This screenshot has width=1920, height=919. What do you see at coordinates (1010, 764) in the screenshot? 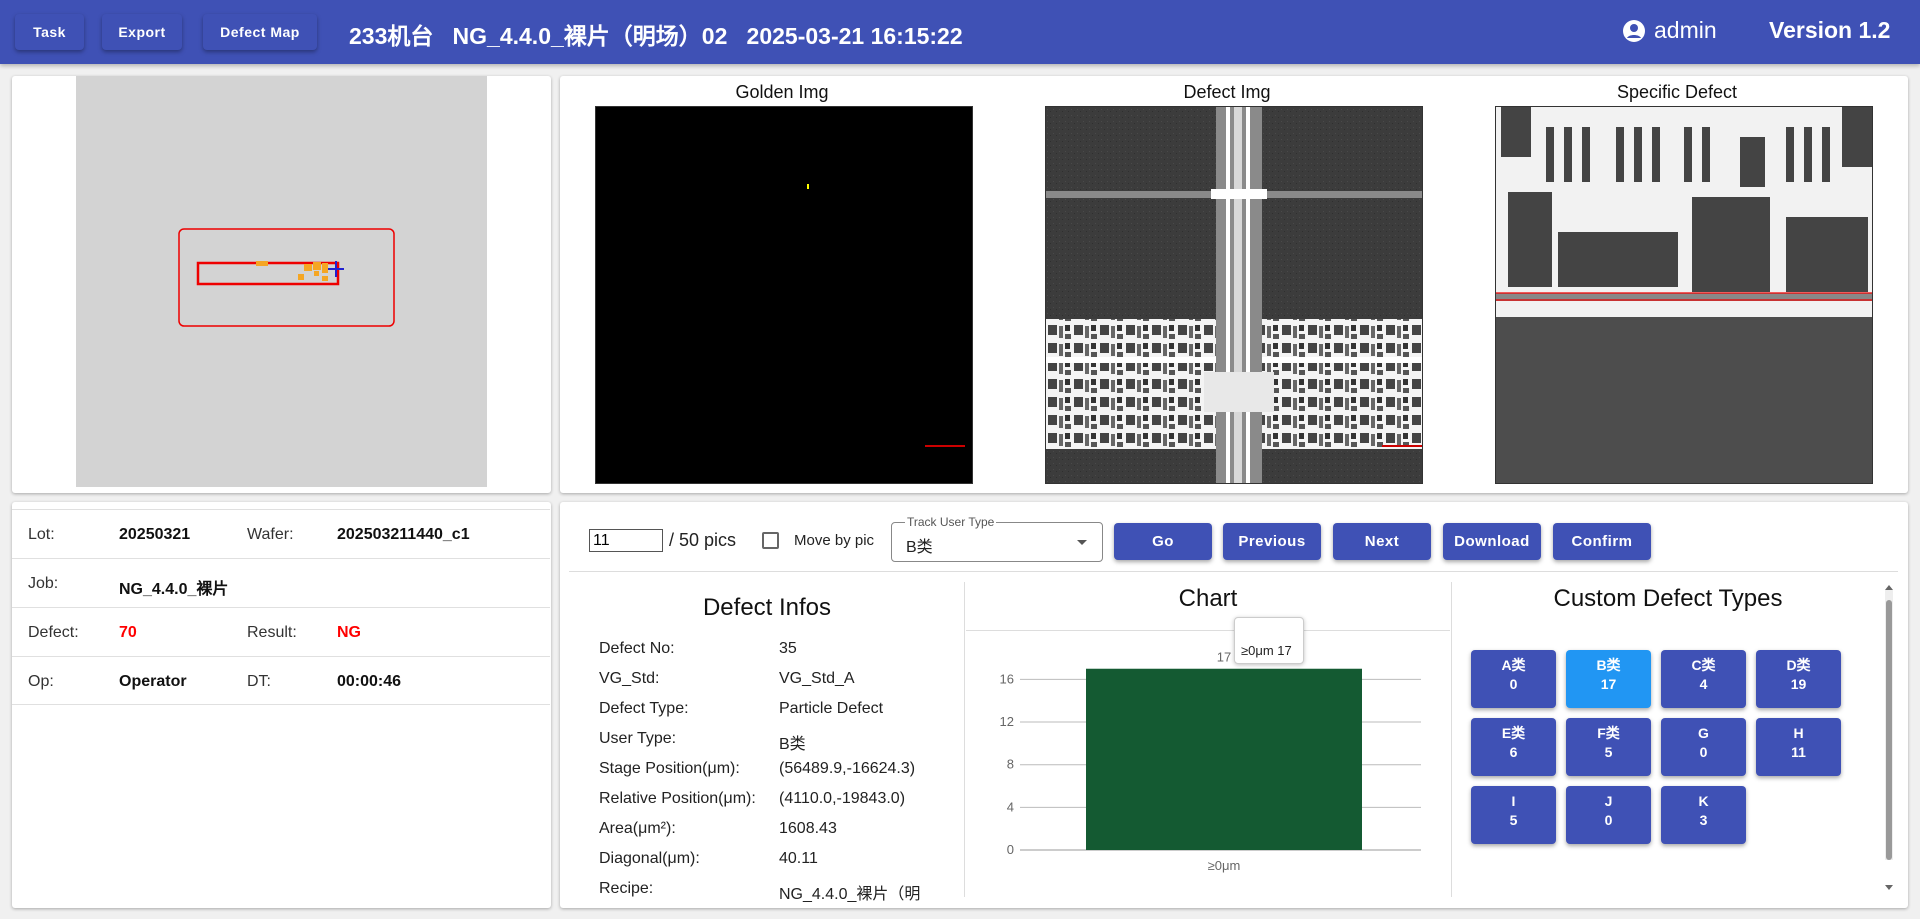
I see `y-tick-label: 8` at bounding box center [1010, 764].